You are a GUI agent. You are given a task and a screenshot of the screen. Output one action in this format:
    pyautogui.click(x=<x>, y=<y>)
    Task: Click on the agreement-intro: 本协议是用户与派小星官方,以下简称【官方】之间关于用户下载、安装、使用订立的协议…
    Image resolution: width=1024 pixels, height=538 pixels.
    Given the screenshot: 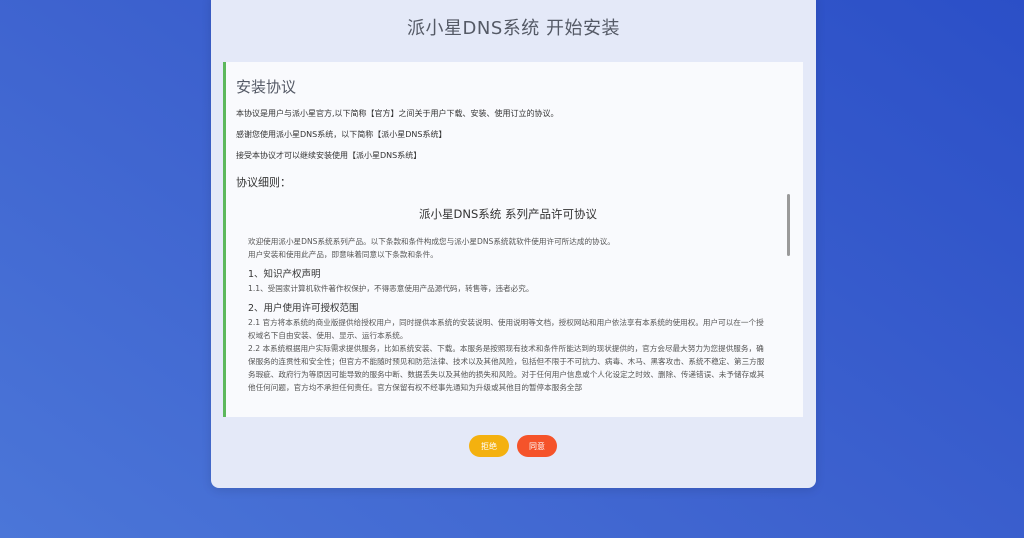 What is the action you would take?
    pyautogui.click(x=506, y=139)
    